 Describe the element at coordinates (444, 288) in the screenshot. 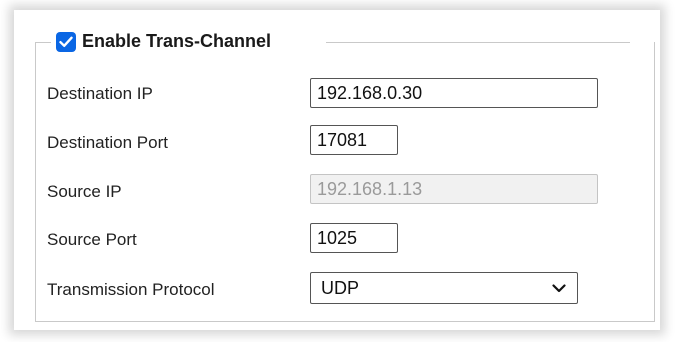

I see `transmission-protocol-select: UDP` at that location.